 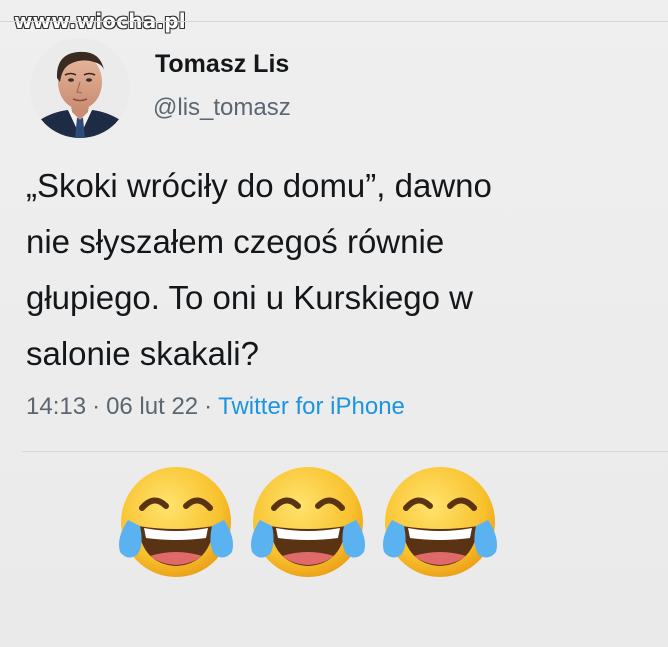 I want to click on top-divider, so click(x=334, y=21).